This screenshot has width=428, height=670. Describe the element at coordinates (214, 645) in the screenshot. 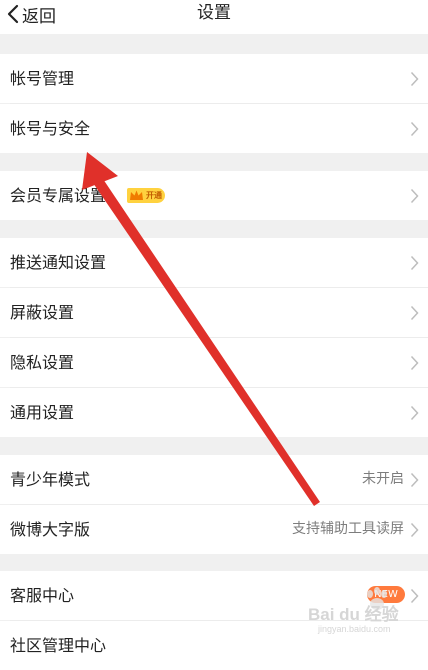

I see `row-community-management: 社区管理中心` at that location.